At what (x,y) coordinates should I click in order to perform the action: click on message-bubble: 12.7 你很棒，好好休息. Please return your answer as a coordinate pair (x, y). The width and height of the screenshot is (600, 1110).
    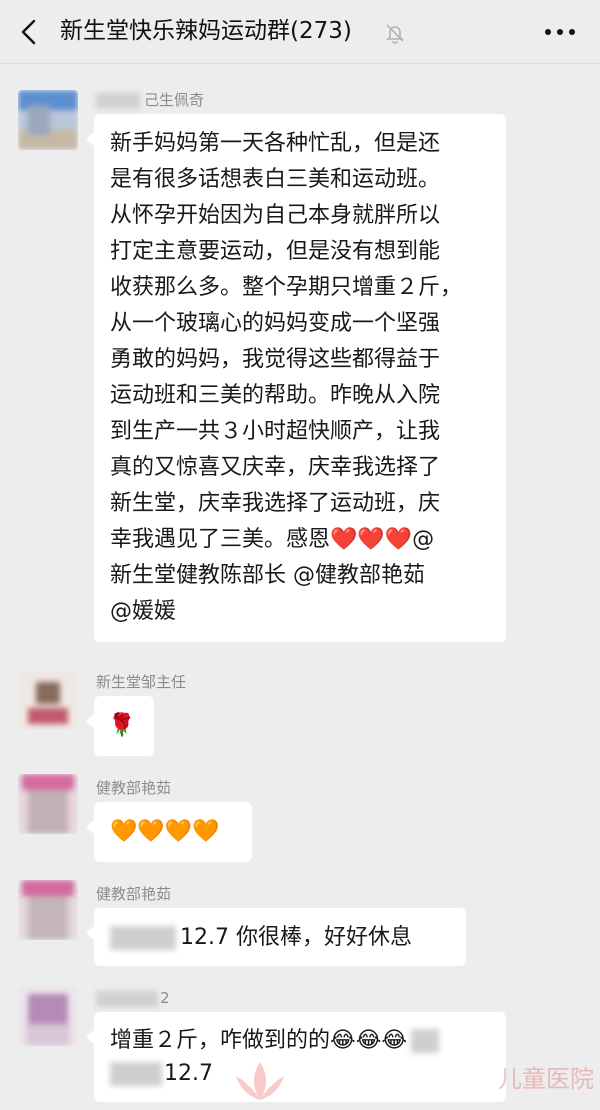
    Looking at the image, I should click on (276, 937).